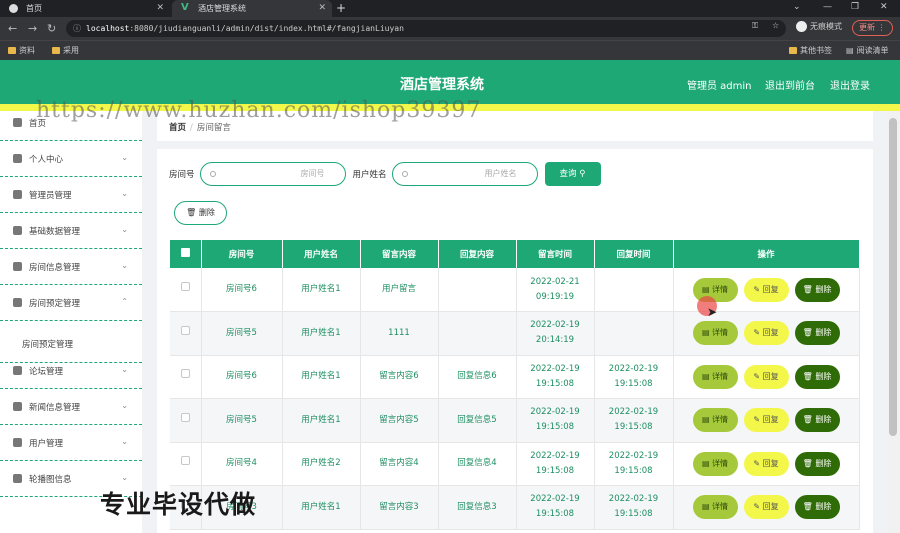  Describe the element at coordinates (27, 50) in the screenshot. I see `bookmark-label: 资料` at that location.